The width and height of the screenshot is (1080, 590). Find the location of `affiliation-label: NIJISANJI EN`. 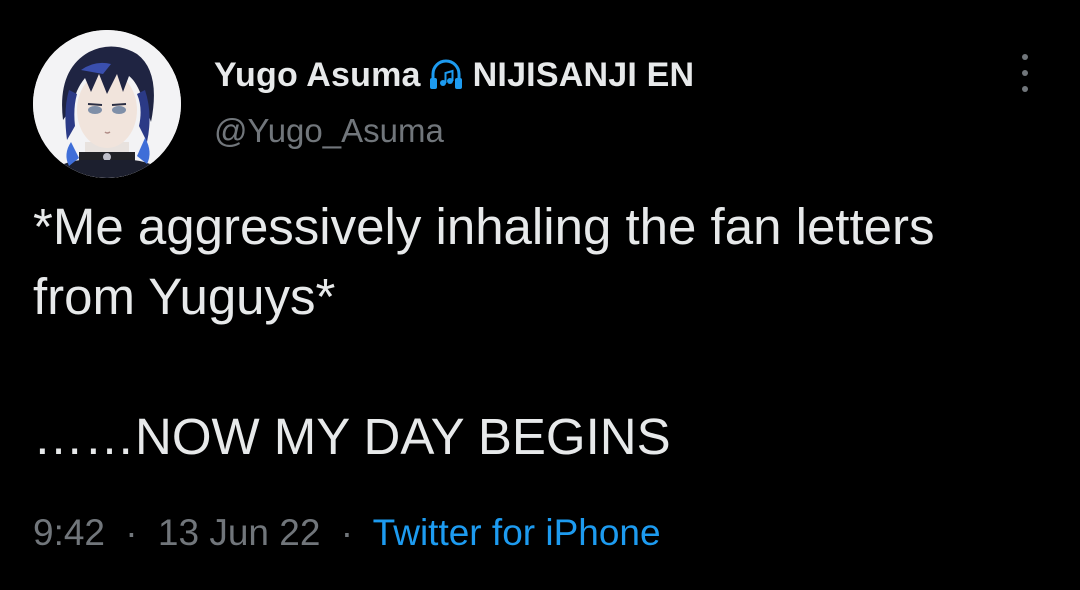

affiliation-label: NIJISANJI EN is located at coordinates (584, 75).